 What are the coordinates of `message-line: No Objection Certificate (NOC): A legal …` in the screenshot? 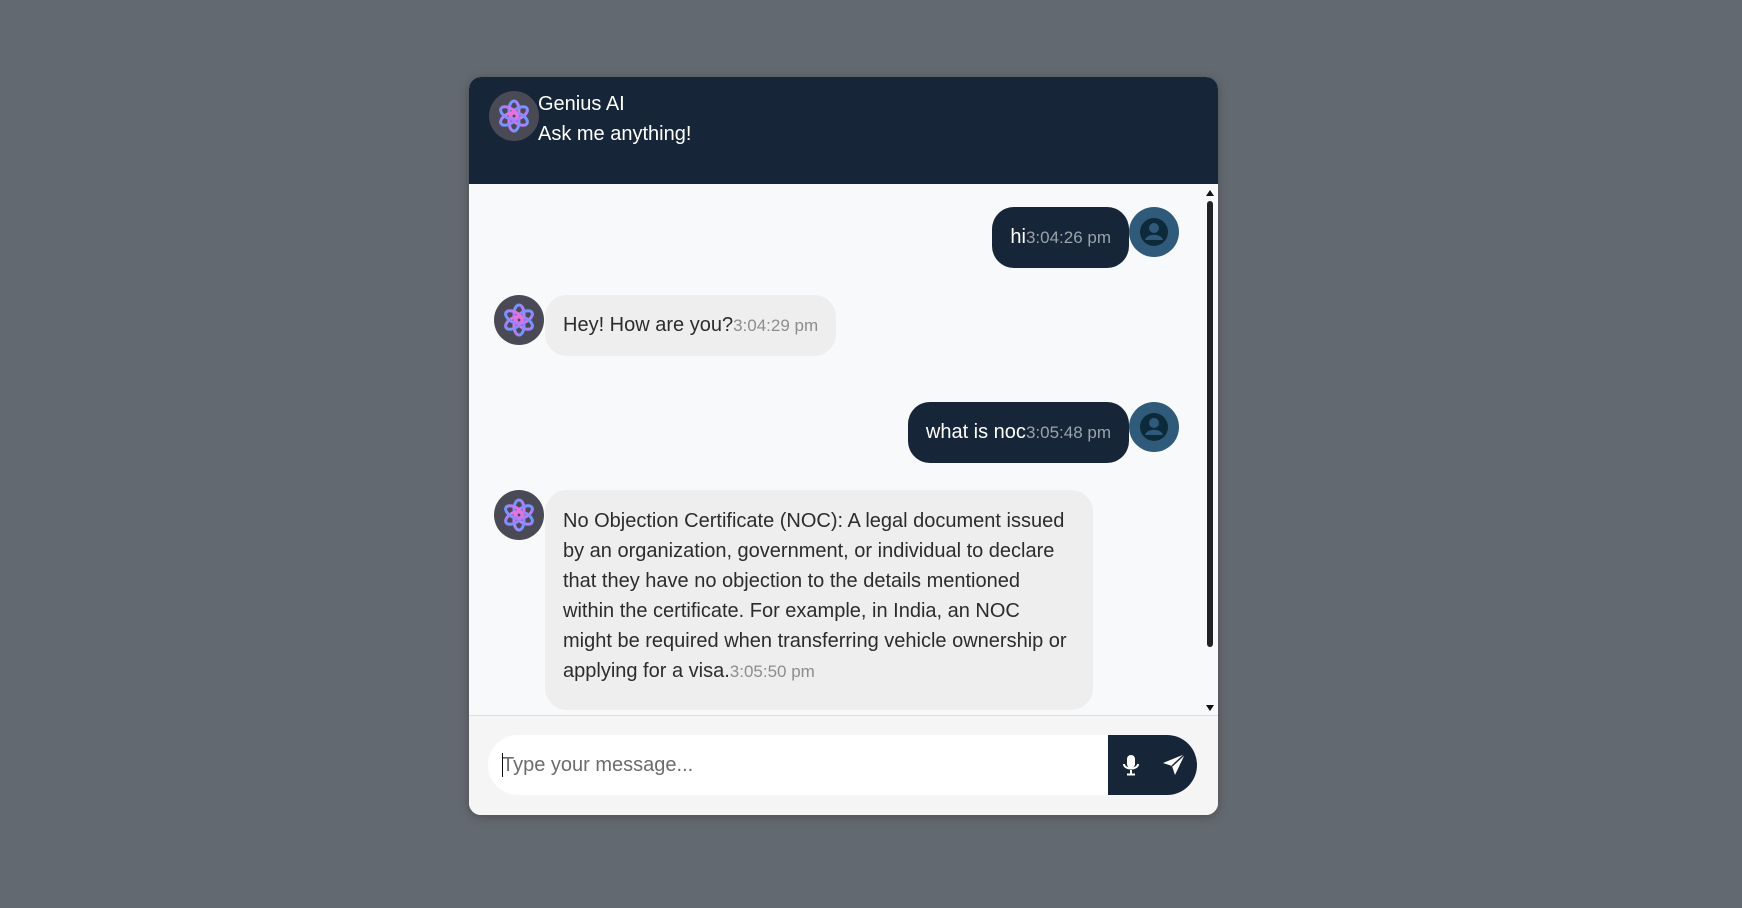 It's located at (814, 521).